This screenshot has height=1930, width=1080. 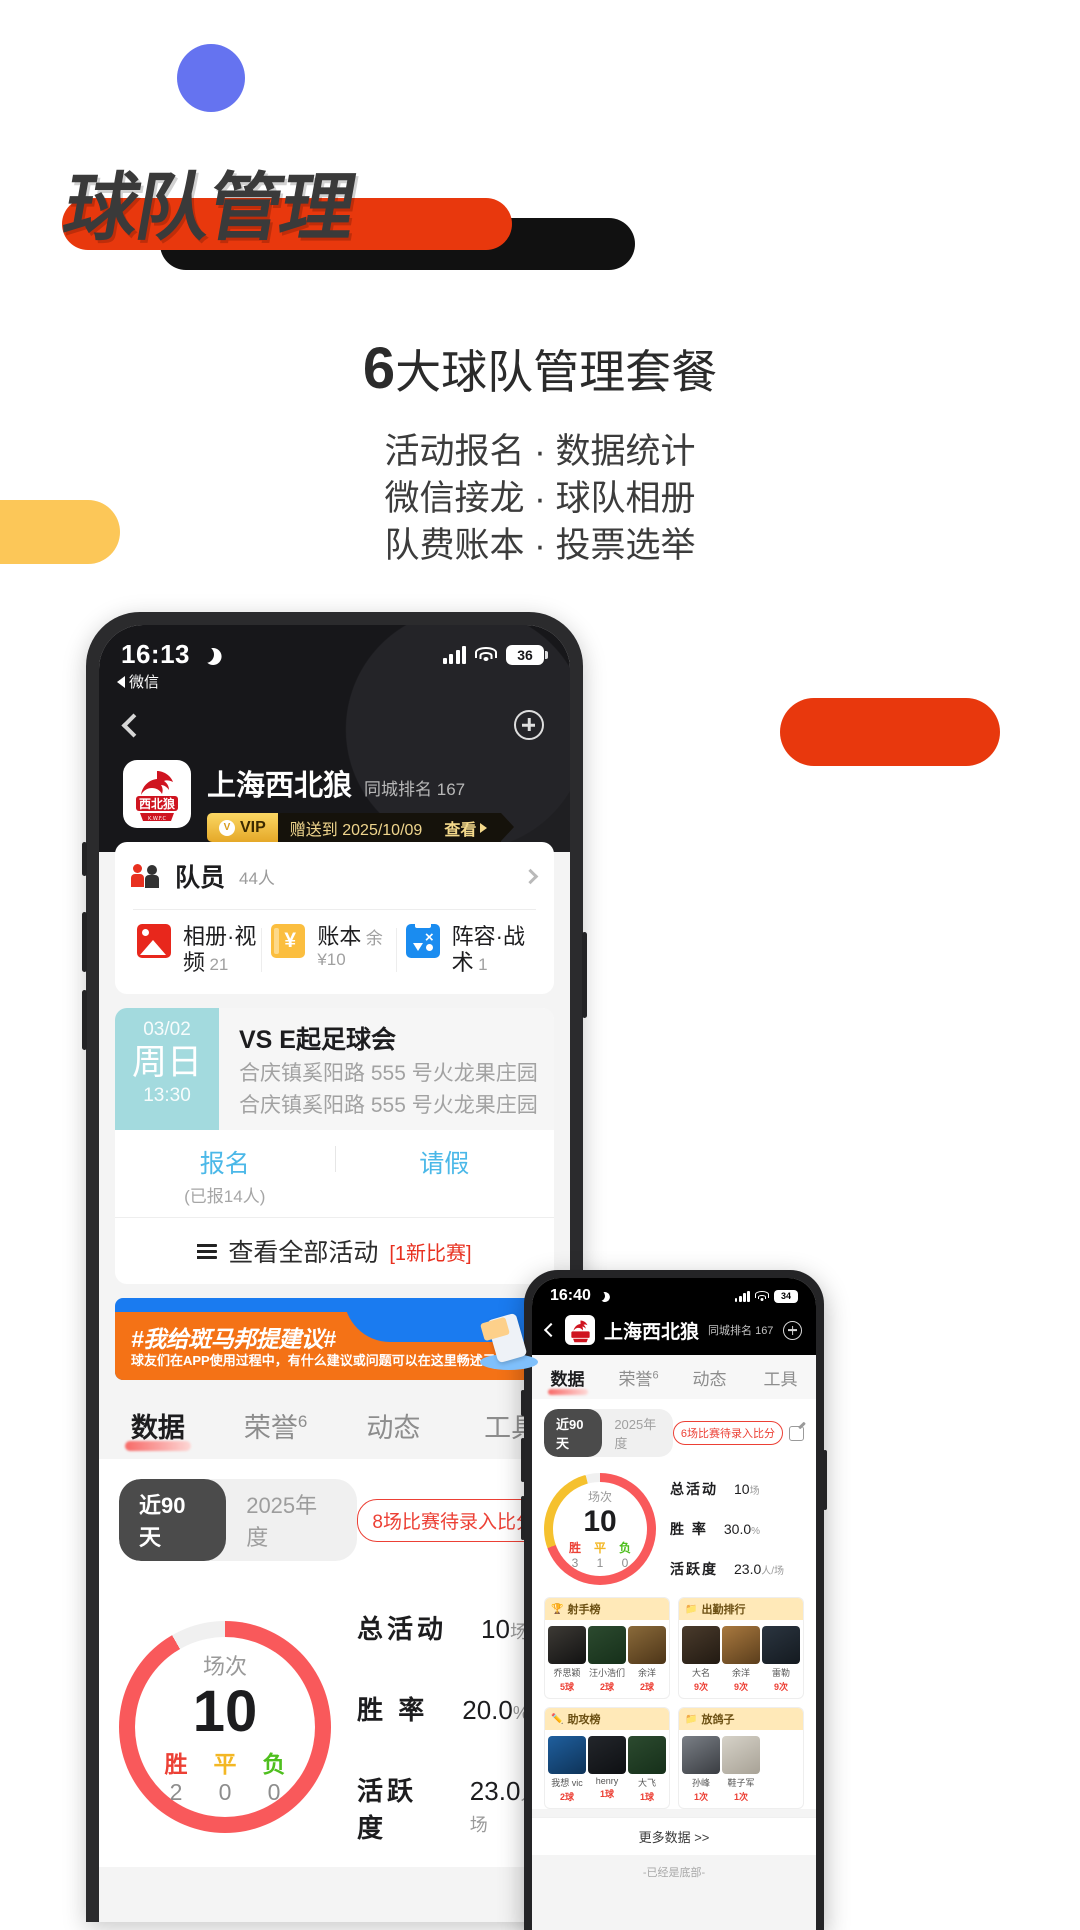 What do you see at coordinates (638, 1382) in the screenshot?
I see `tab-honors-small: 荣誉6` at bounding box center [638, 1382].